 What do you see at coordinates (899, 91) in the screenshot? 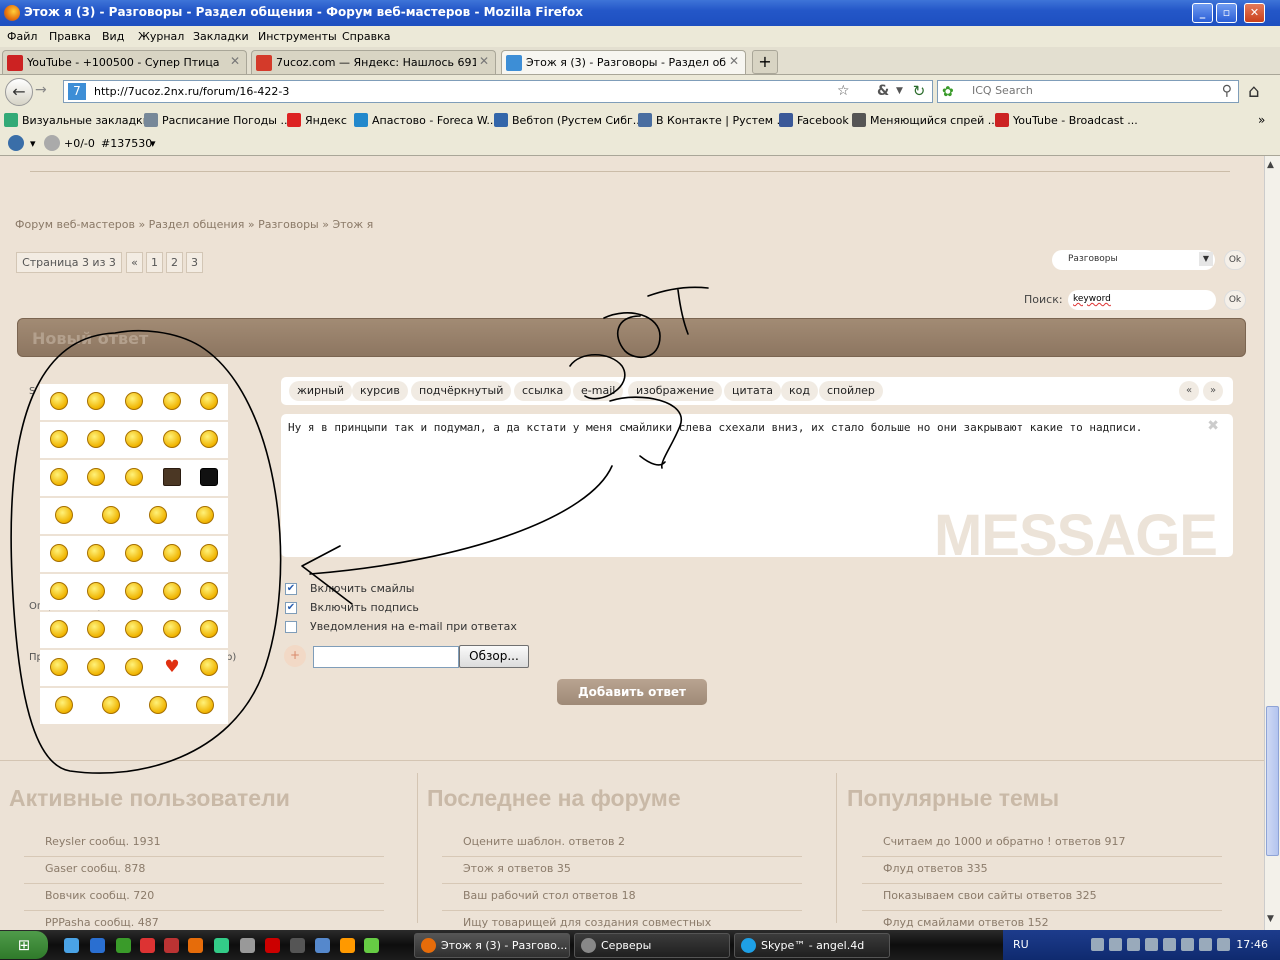
I see `dropdown-icon: ▼` at bounding box center [899, 91].